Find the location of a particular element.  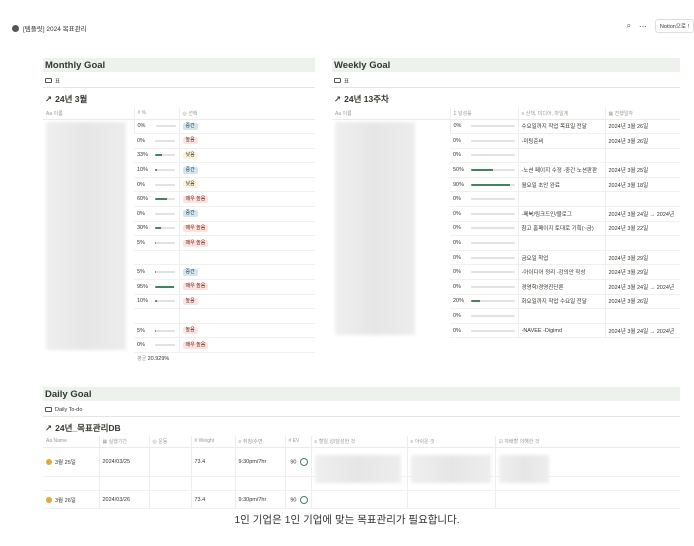

weekly-date-cell: 2024년 3월 29일 is located at coordinates (642, 258).